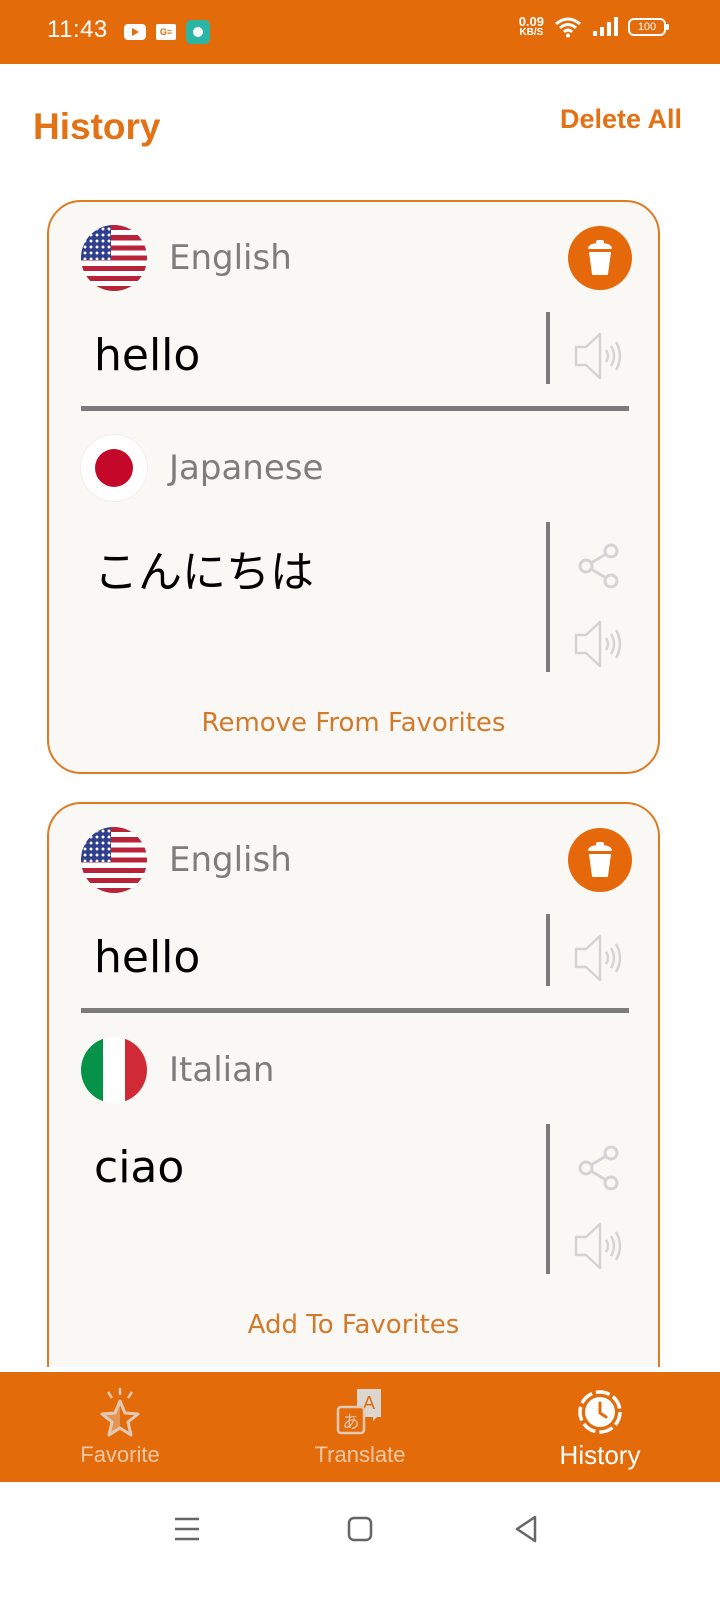 The height and width of the screenshot is (1600, 720). What do you see at coordinates (360, 32) in the screenshot?
I see `status-bar: 11:43 G≡ 0.09 KB/S 100` at bounding box center [360, 32].